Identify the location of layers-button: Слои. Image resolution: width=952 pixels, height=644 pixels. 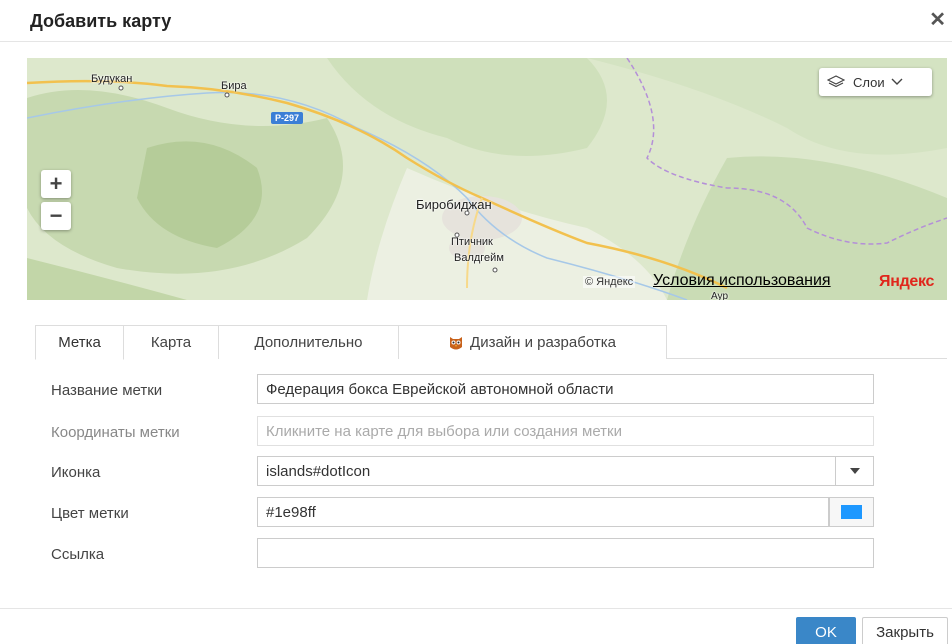
(875, 82).